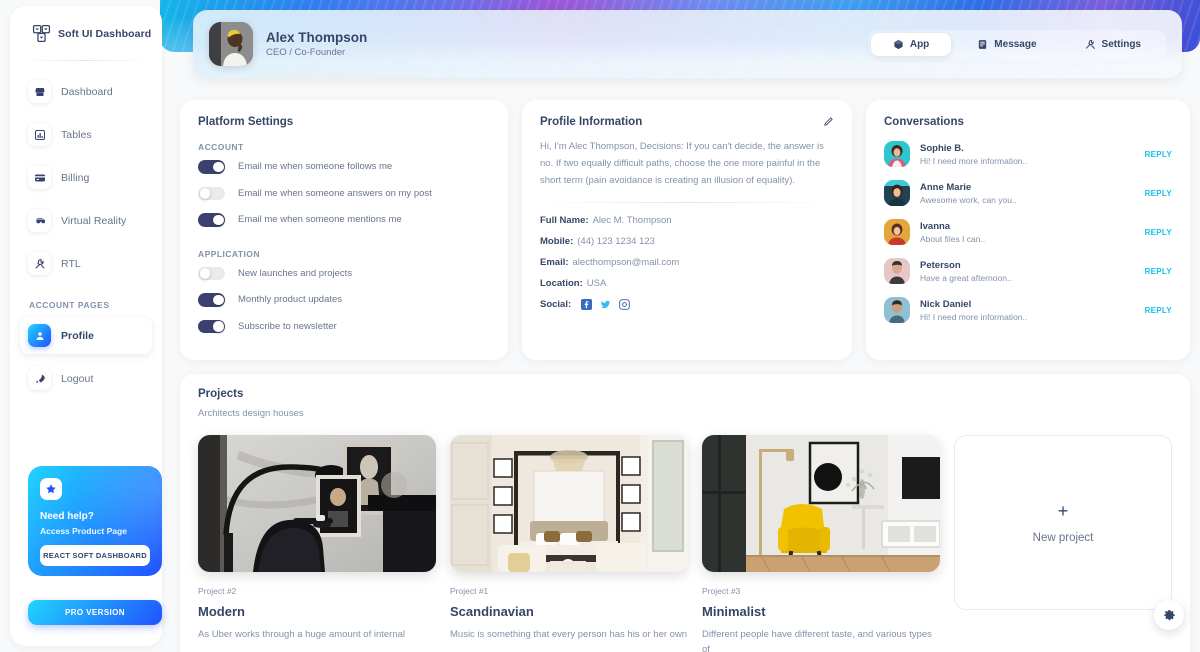 The width and height of the screenshot is (1200, 652). What do you see at coordinates (211, 167) in the screenshot?
I see `toggle-email-follows` at bounding box center [211, 167].